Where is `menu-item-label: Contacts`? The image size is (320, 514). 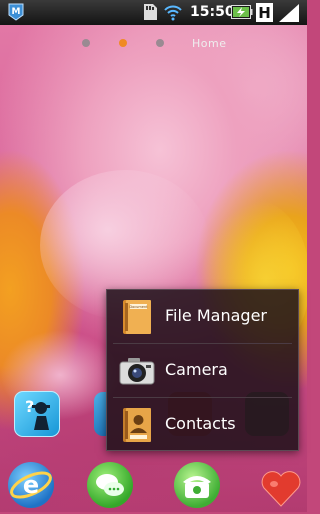
menu-item-label: Contacts is located at coordinates (200, 423).